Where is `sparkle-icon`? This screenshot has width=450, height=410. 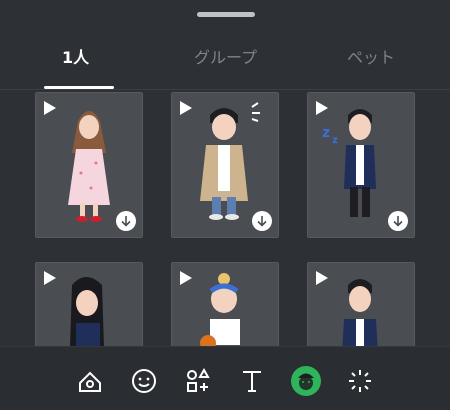 sparkle-icon is located at coordinates (360, 381).